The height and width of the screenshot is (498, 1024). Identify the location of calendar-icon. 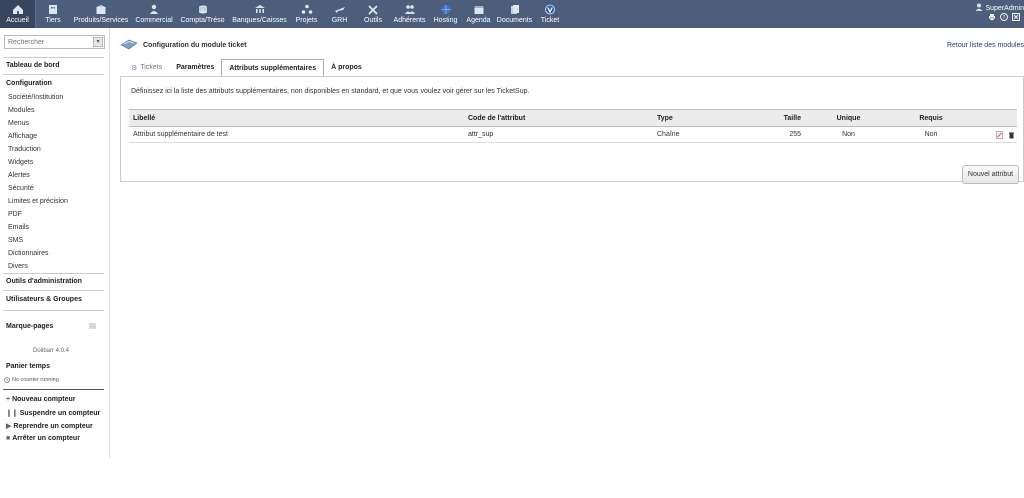
(479, 9).